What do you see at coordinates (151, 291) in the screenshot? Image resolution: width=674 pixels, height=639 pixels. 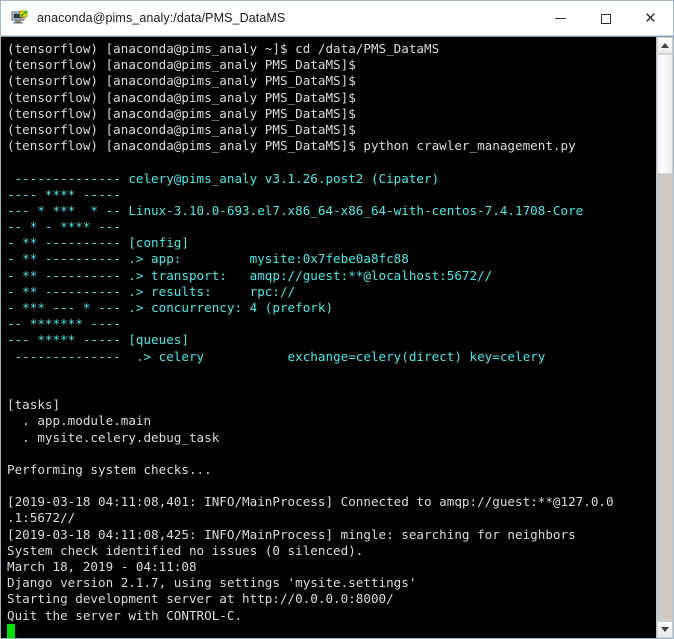 I see `celery-banner-line: - ** ---------- .> results: rpc://` at bounding box center [151, 291].